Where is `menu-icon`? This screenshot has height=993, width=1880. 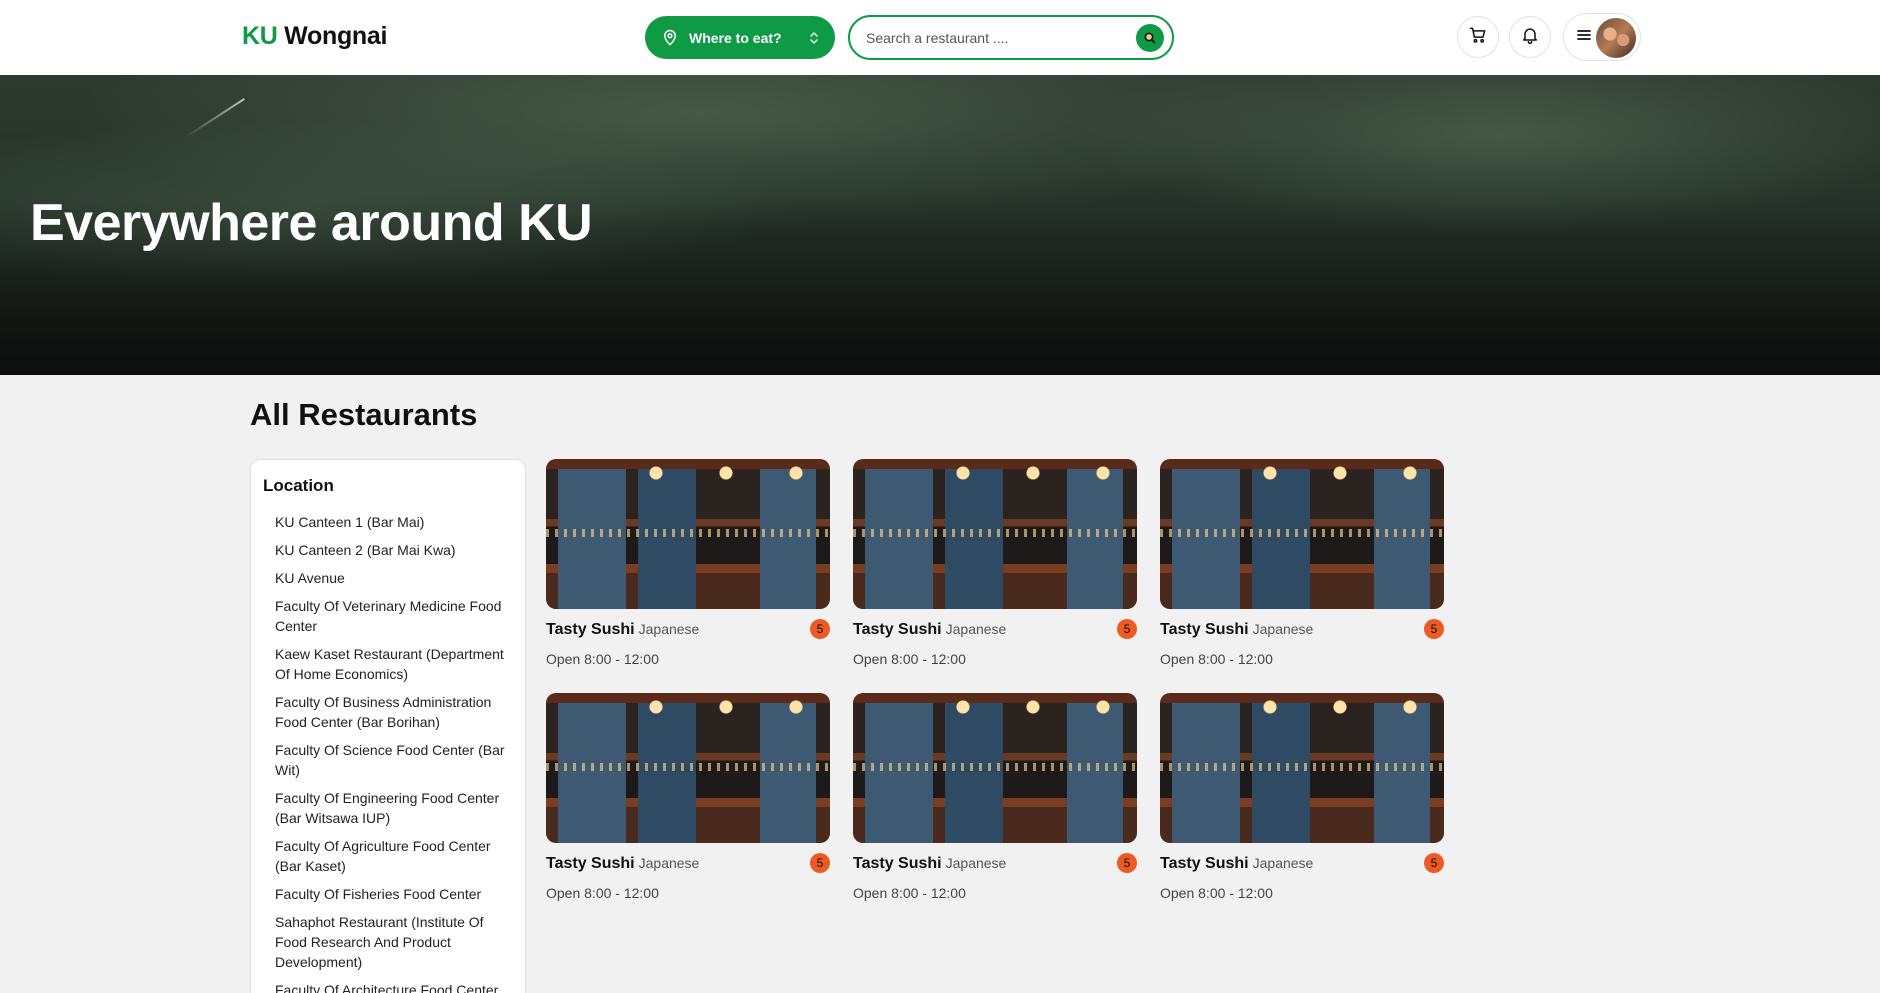
menu-icon is located at coordinates (1584, 37).